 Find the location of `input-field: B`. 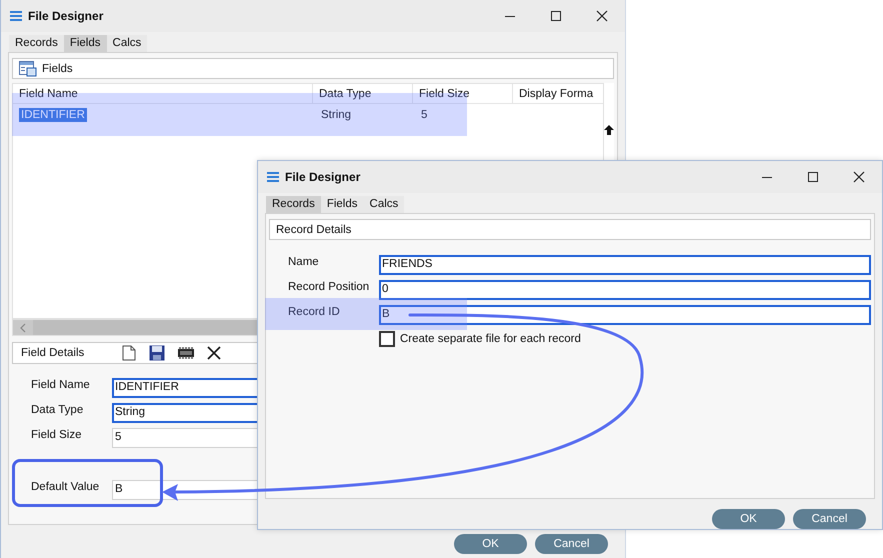

input-field: B is located at coordinates (625, 315).